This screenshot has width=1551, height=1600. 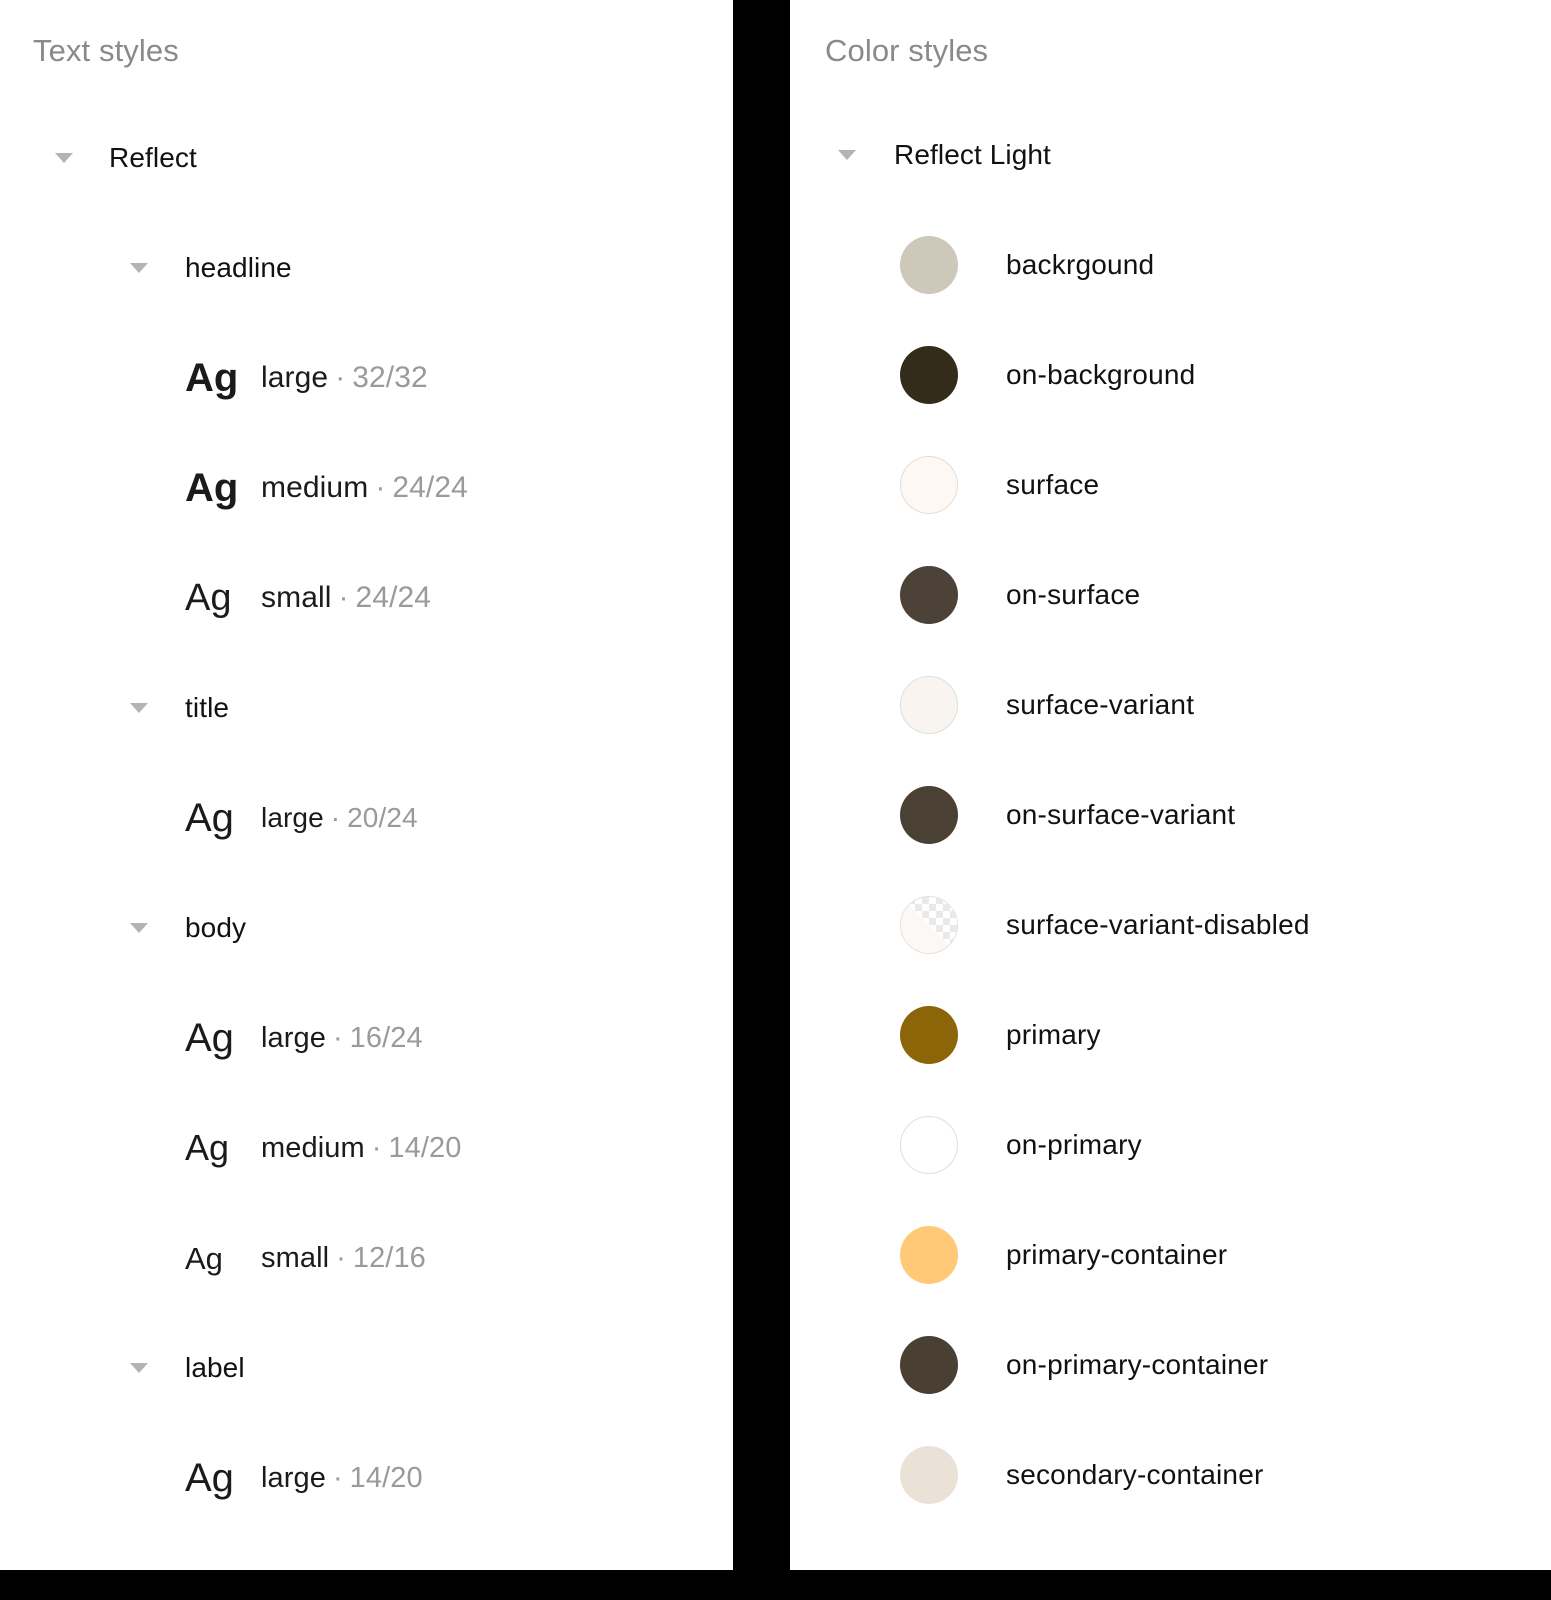 I want to click on color-style-row: primary-container, so click(x=1064, y=1255).